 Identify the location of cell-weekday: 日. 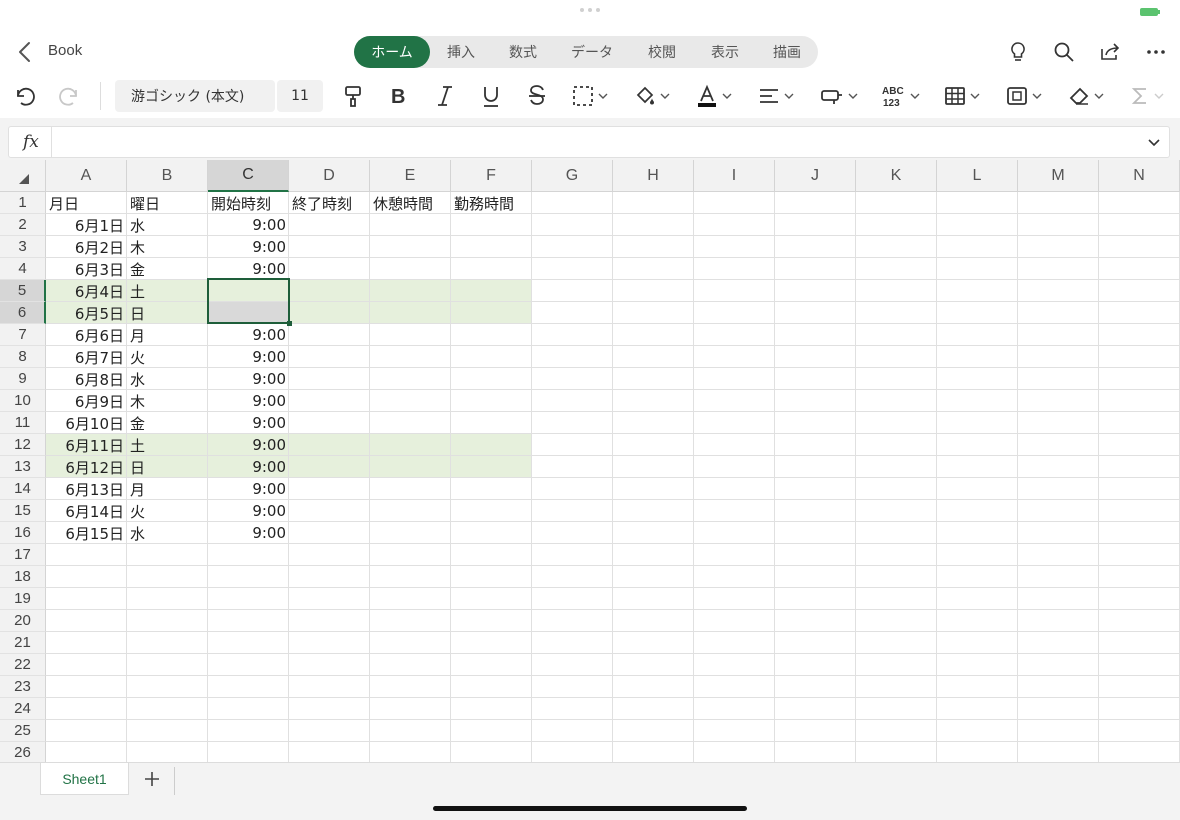
(167, 313).